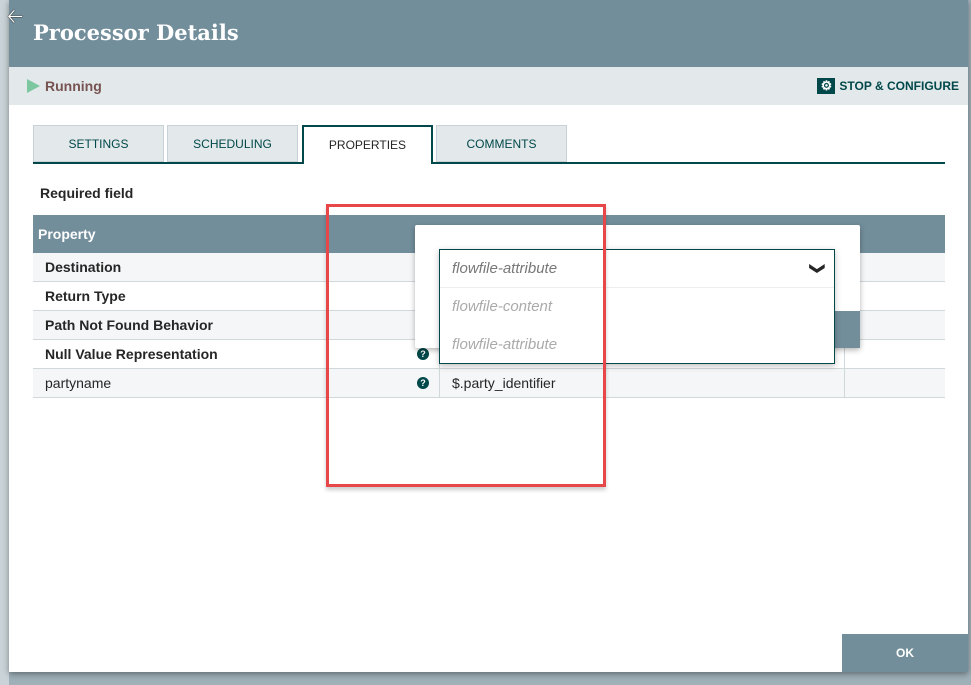 The width and height of the screenshot is (971, 685). What do you see at coordinates (844, 383) in the screenshot?
I see `row-actions` at bounding box center [844, 383].